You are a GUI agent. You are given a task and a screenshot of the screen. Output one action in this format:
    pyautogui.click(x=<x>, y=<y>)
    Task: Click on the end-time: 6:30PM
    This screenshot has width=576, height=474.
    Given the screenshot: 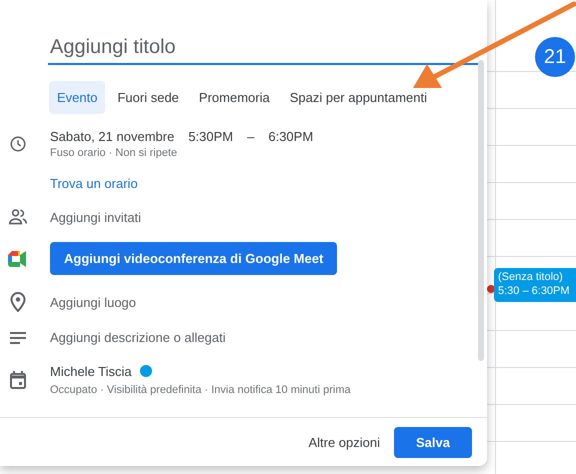 What is the action you would take?
    pyautogui.click(x=291, y=136)
    